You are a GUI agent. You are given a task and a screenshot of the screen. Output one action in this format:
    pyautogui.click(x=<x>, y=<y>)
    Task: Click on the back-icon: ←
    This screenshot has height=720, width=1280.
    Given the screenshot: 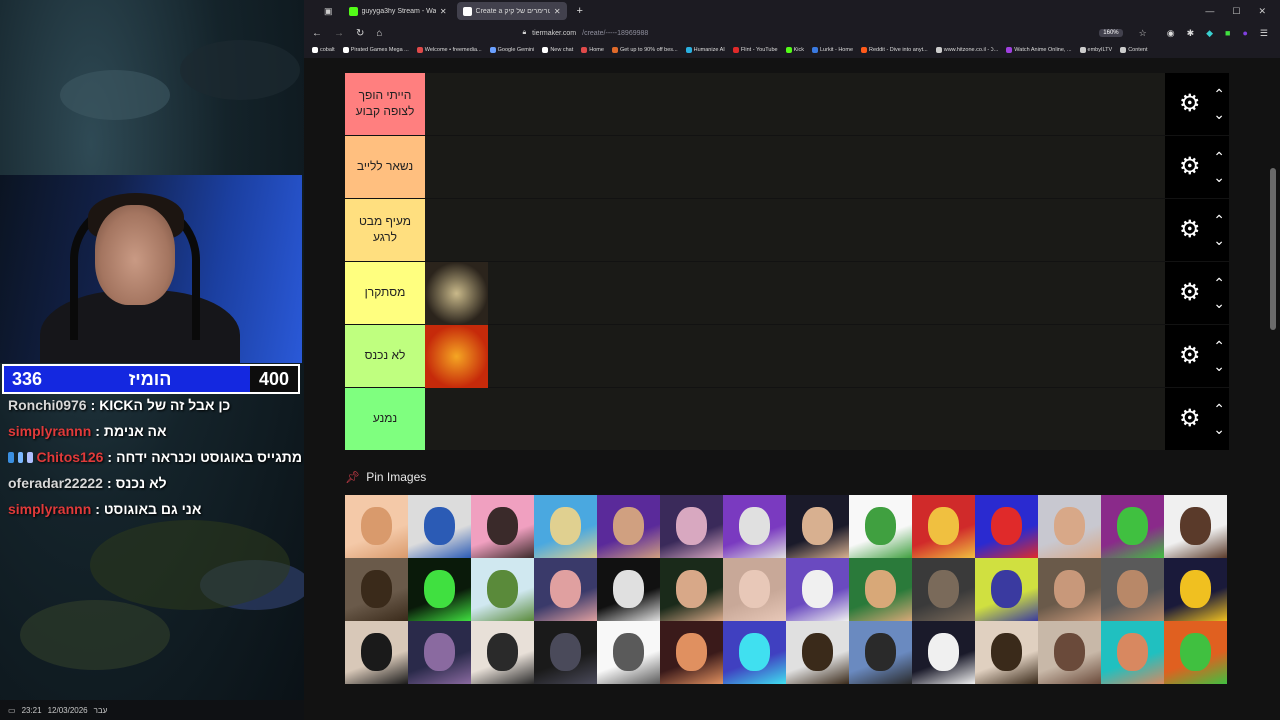 What is the action you would take?
    pyautogui.click(x=317, y=33)
    